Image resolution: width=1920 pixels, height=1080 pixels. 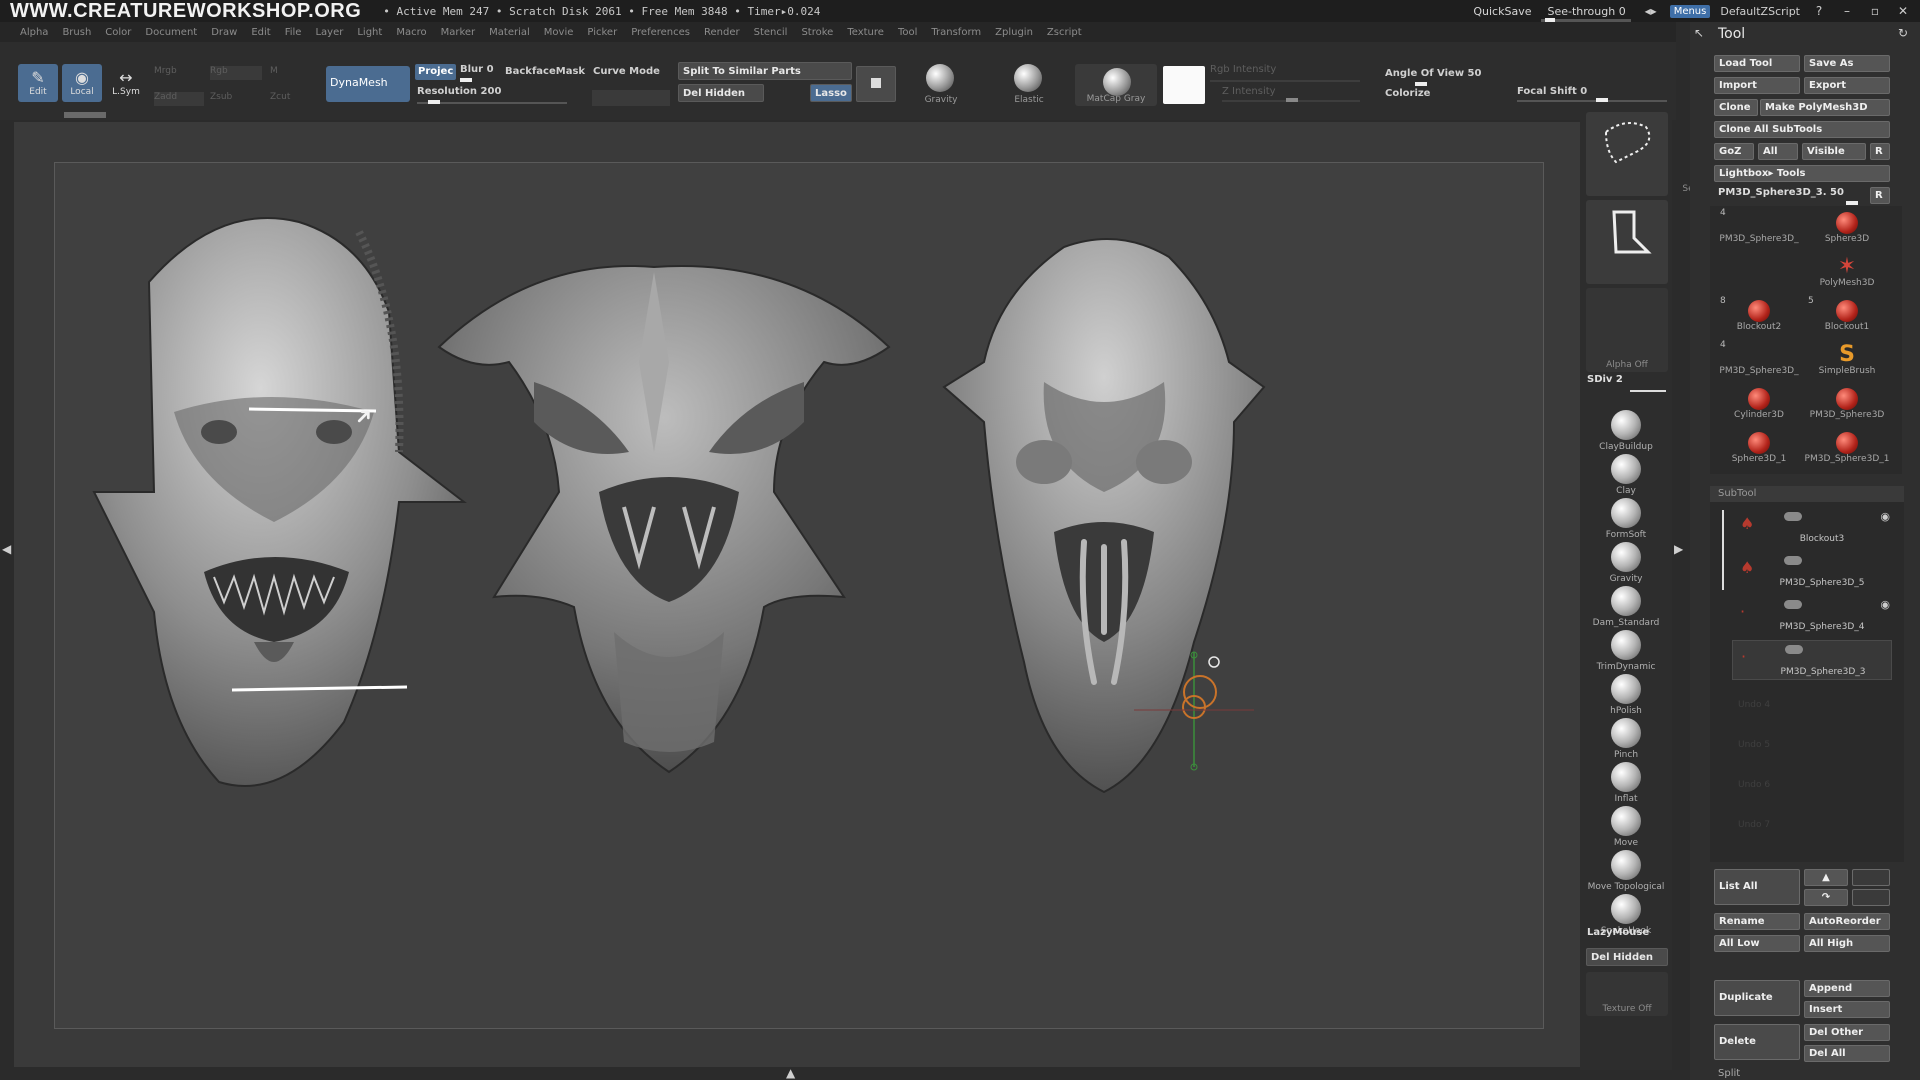 What do you see at coordinates (434, 102) in the screenshot?
I see `resolution-knob` at bounding box center [434, 102].